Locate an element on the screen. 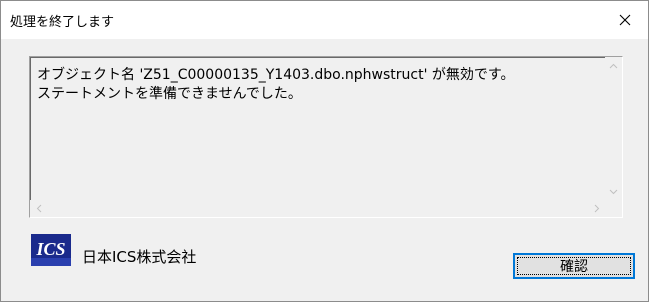  close-button is located at coordinates (625, 20).